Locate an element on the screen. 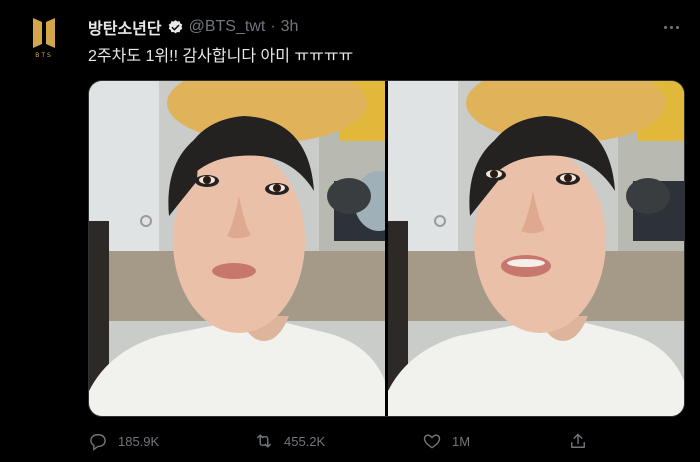 This screenshot has height=462, width=700. timestamp: 3h is located at coordinates (290, 27).